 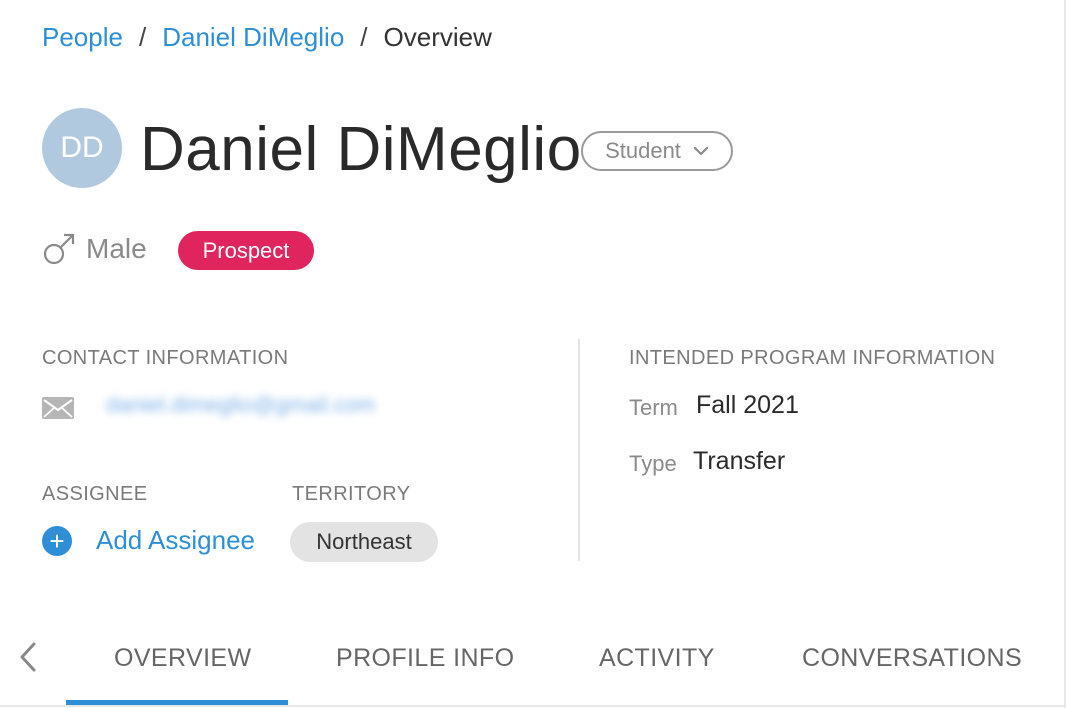 I want to click on tab-activity: ACTIVITY, so click(x=657, y=658).